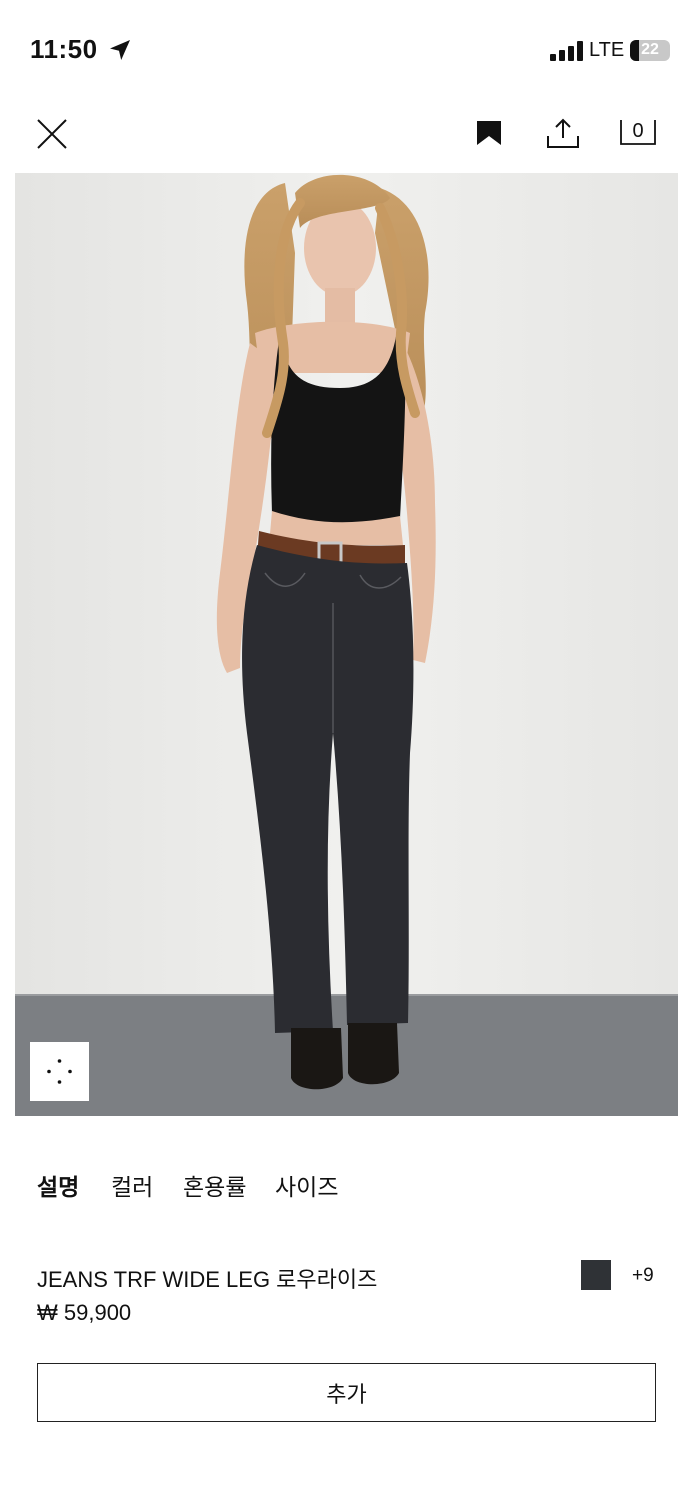 The image size is (693, 1500). Describe the element at coordinates (84, 1312) in the screenshot. I see `product-price: ₩ 59,900` at that location.